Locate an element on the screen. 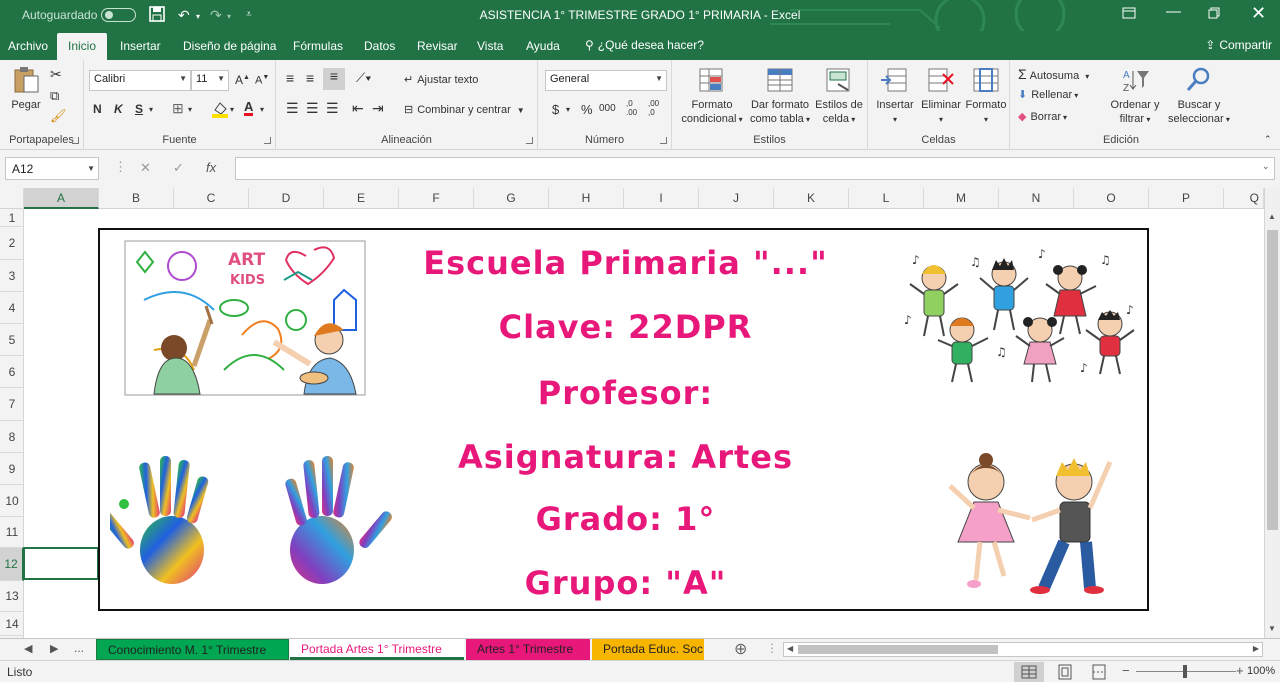 This screenshot has width=1280, height=685. sheet-tab-artes: Artes 1° Trimestre is located at coordinates (528, 649).